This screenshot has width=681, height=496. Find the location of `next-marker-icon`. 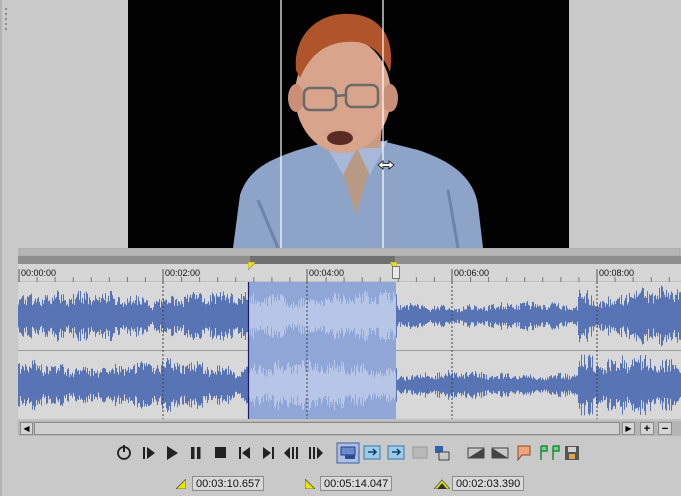

next-marker-icon is located at coordinates (268, 453).